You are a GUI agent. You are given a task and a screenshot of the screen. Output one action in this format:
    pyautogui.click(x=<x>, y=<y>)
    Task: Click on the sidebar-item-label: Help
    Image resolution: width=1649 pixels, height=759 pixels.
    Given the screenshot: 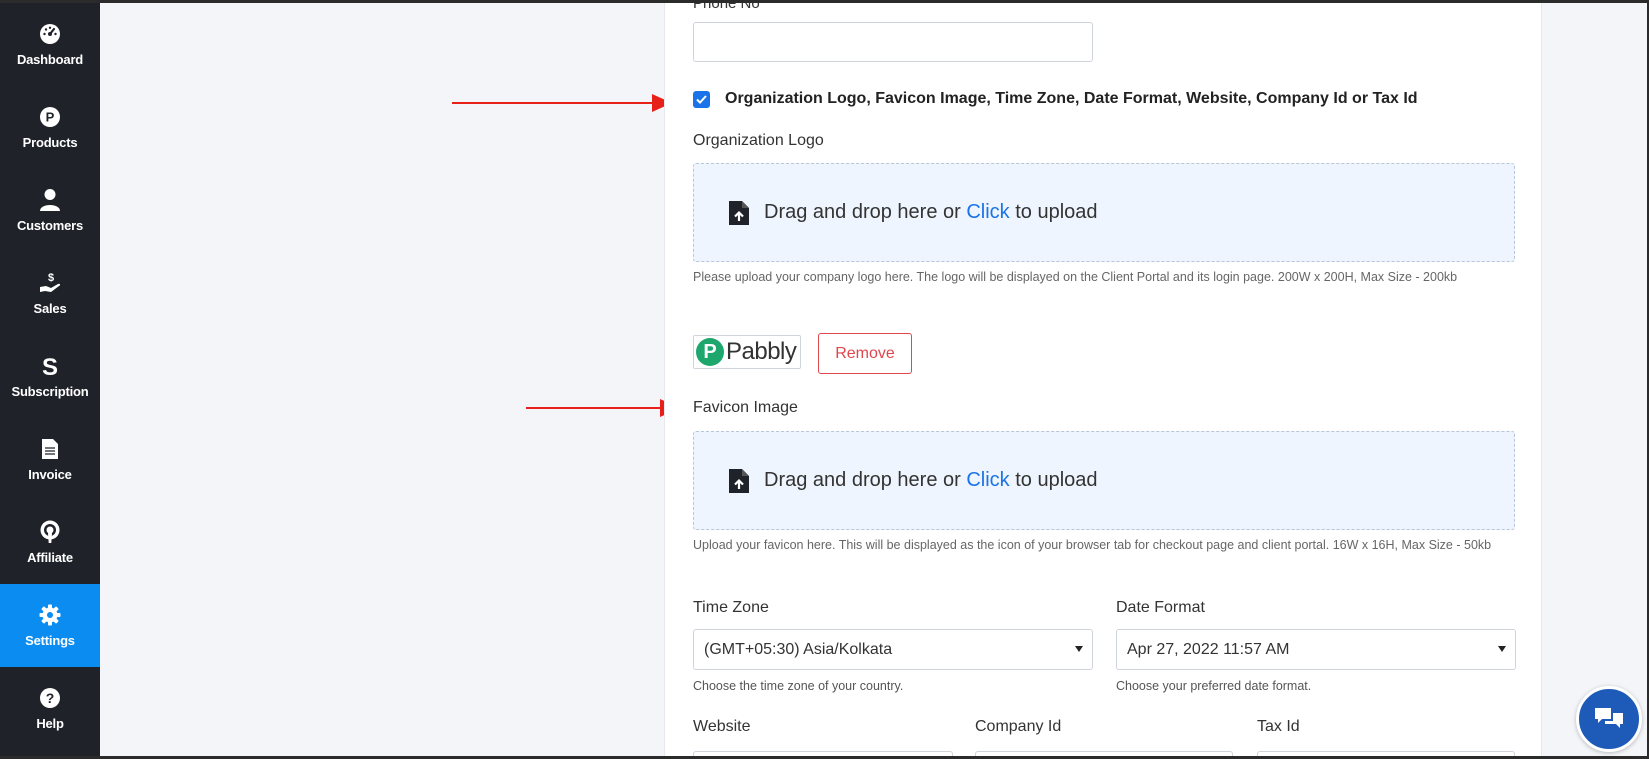 What is the action you would take?
    pyautogui.click(x=50, y=723)
    